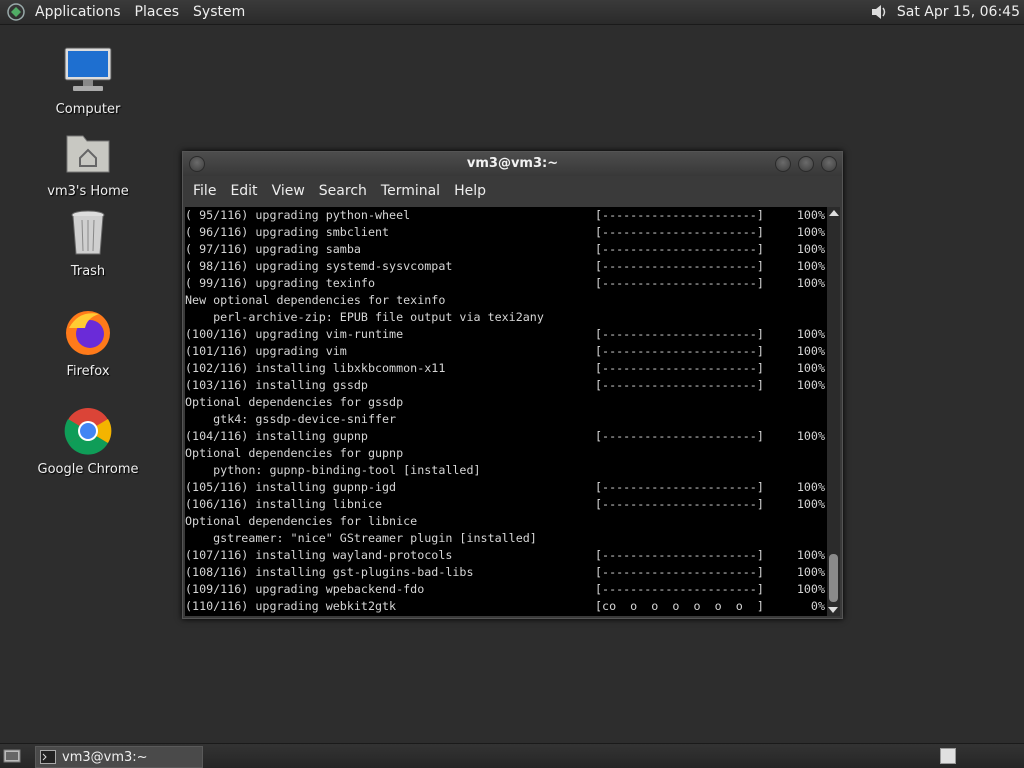 The height and width of the screenshot is (768, 1024). What do you see at coordinates (88, 163) in the screenshot?
I see `desktop-icon-home: vm3's Home` at bounding box center [88, 163].